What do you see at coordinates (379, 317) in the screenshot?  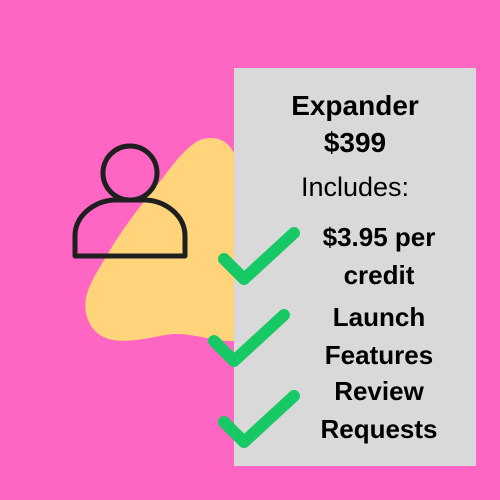 I see `feature-line: Launch` at bounding box center [379, 317].